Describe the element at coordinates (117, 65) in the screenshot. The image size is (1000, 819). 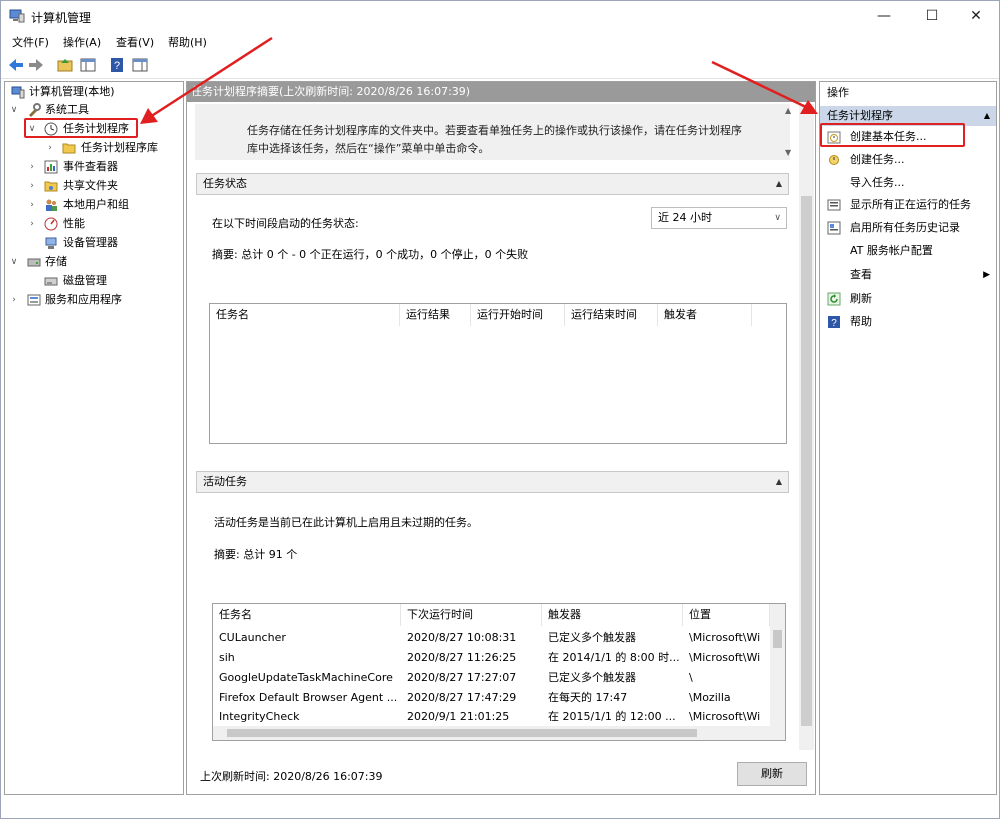
I see `help-icon: ?` at that location.